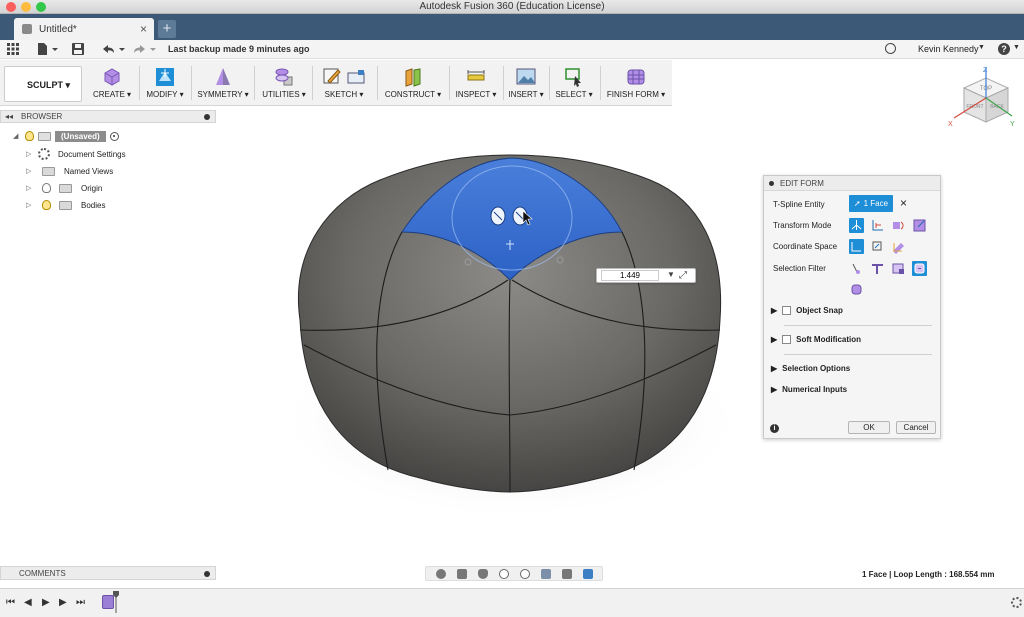 This screenshot has height=617, width=1024. What do you see at coordinates (636, 84) in the screenshot?
I see `finish-form-button: FINISH FORM ▾` at bounding box center [636, 84].